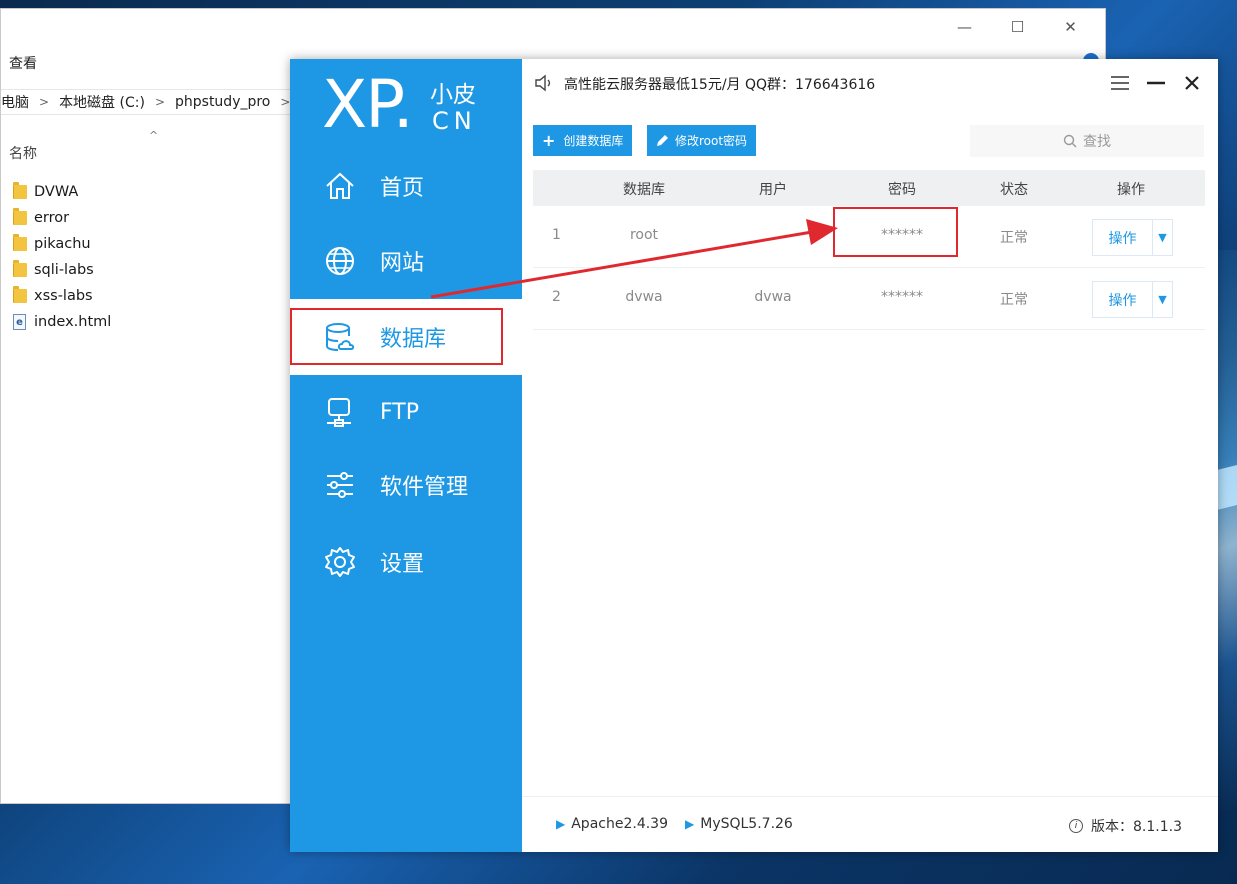  I want to click on service-label: MySQL5.7.26, so click(746, 824).